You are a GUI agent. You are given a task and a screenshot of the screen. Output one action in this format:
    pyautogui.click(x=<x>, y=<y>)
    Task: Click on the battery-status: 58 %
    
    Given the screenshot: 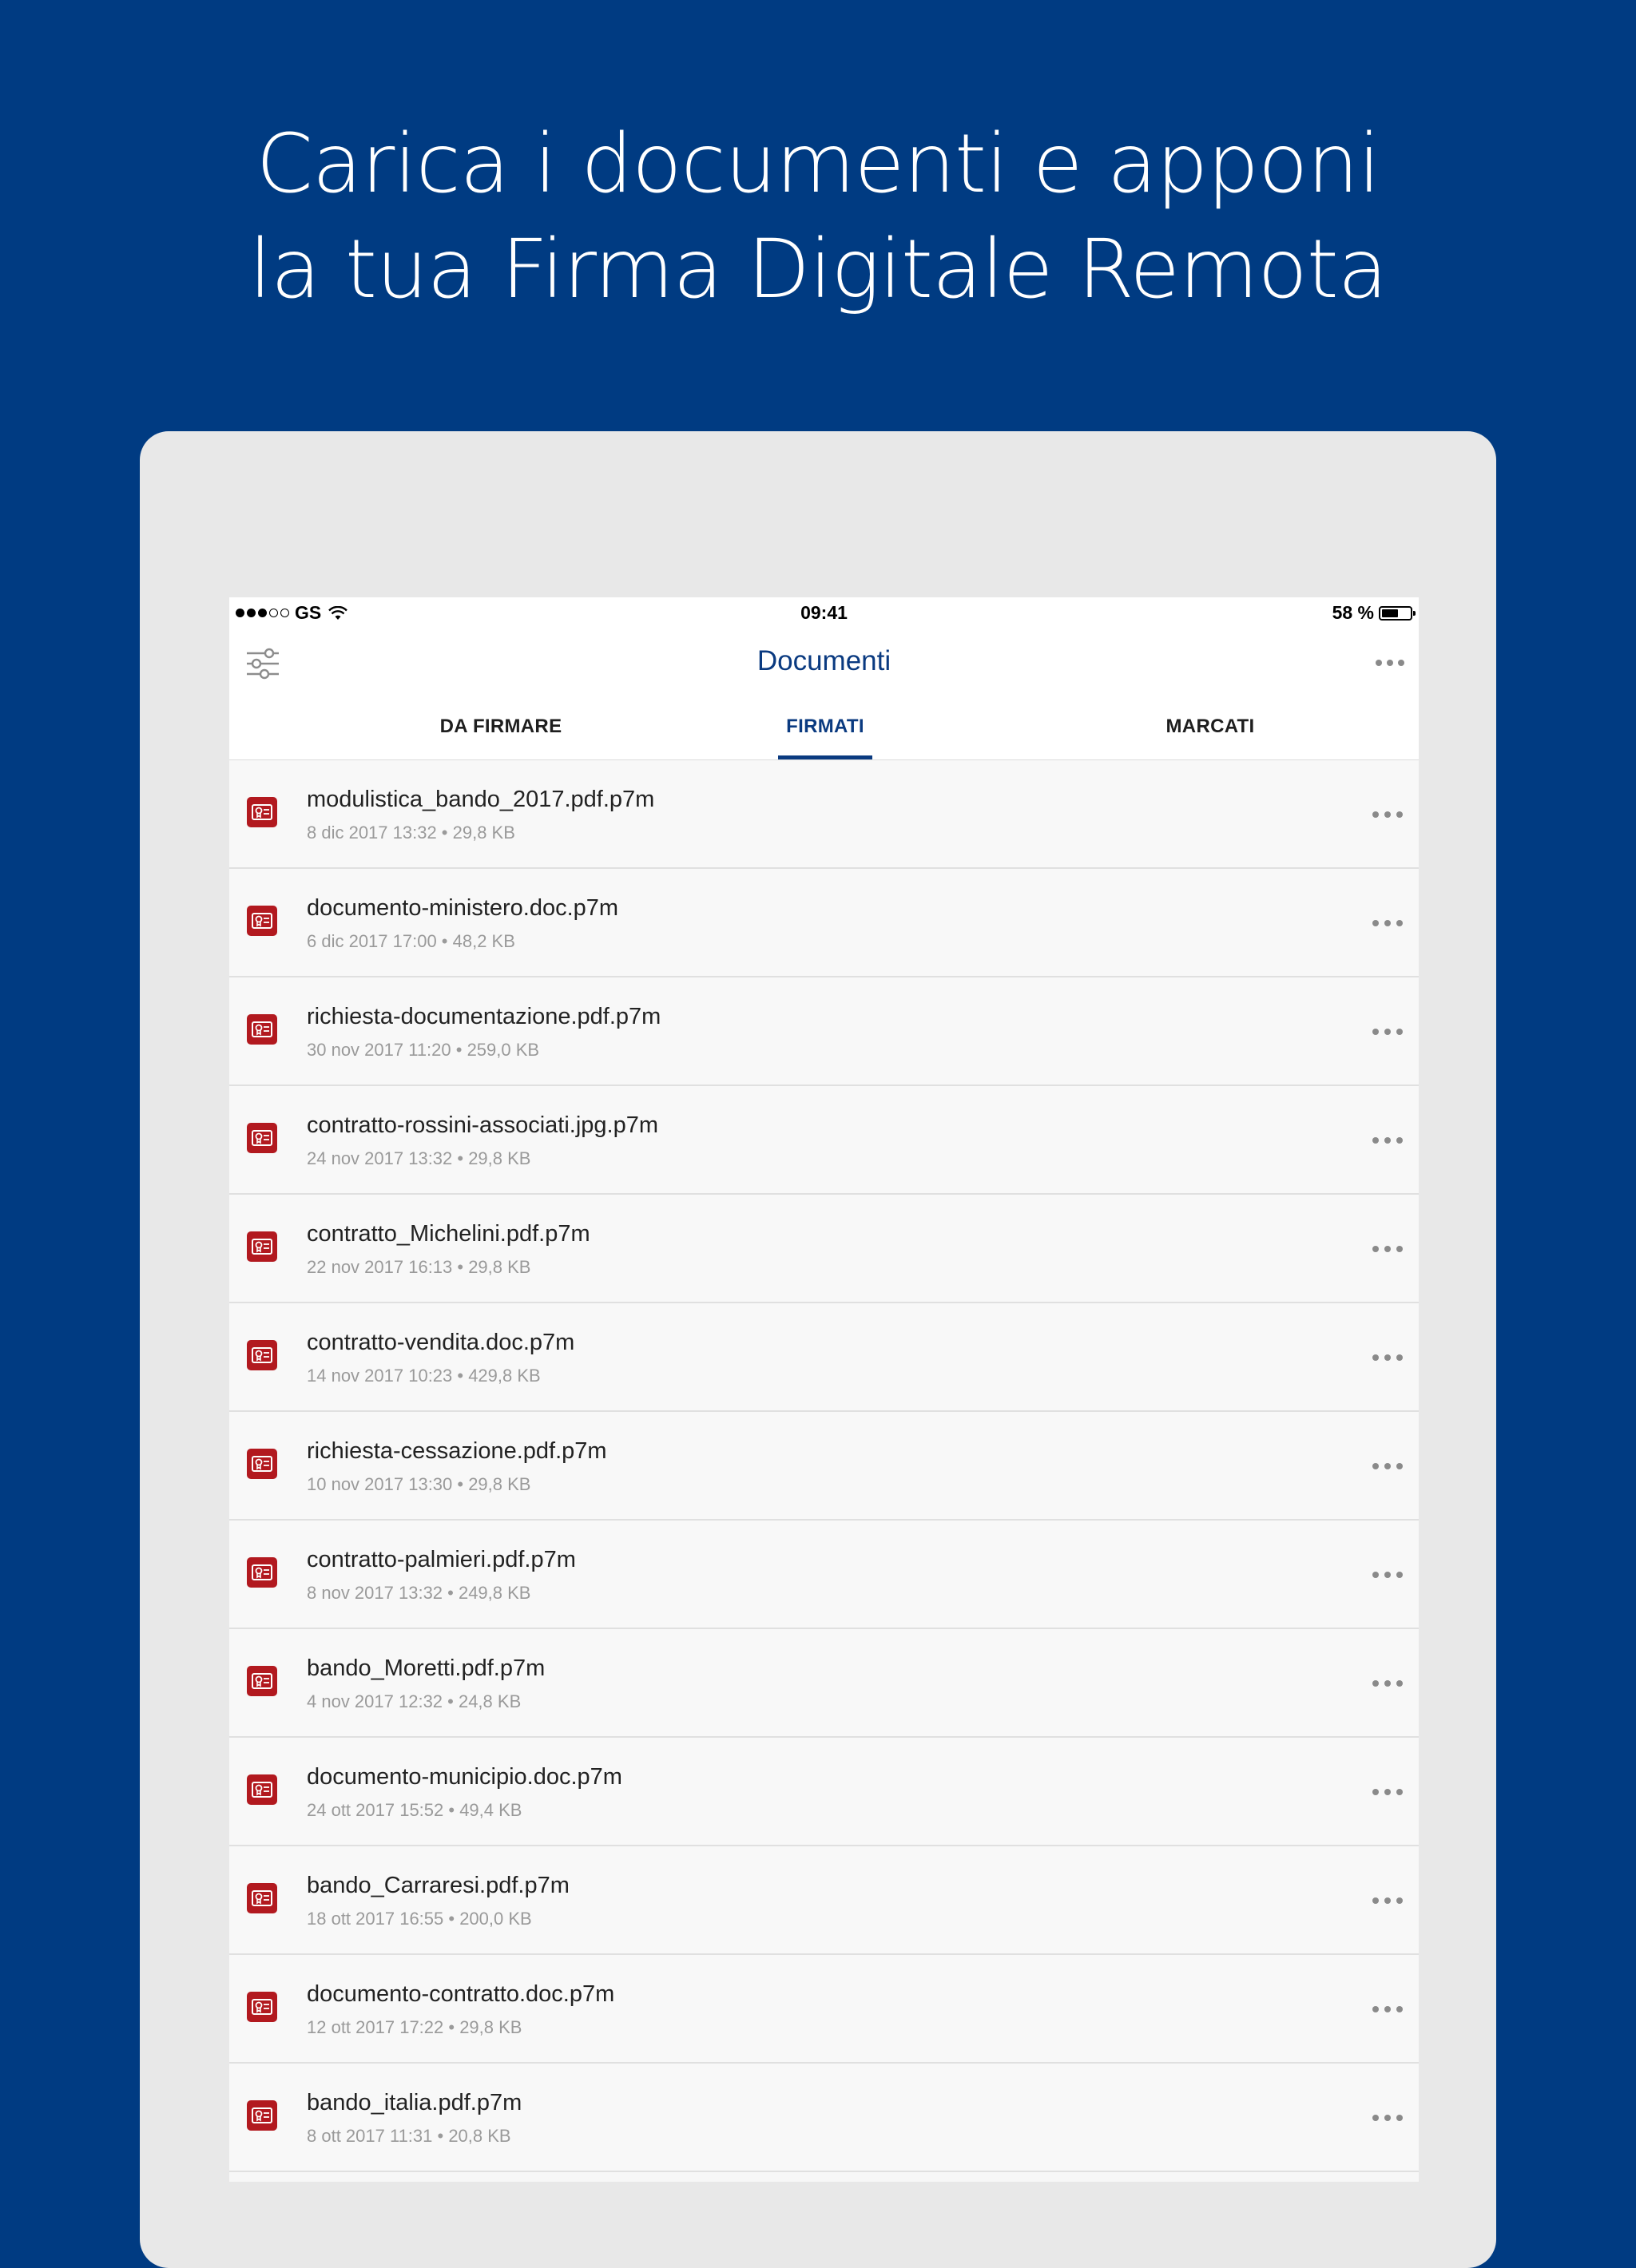 What is the action you would take?
    pyautogui.click(x=1374, y=613)
    